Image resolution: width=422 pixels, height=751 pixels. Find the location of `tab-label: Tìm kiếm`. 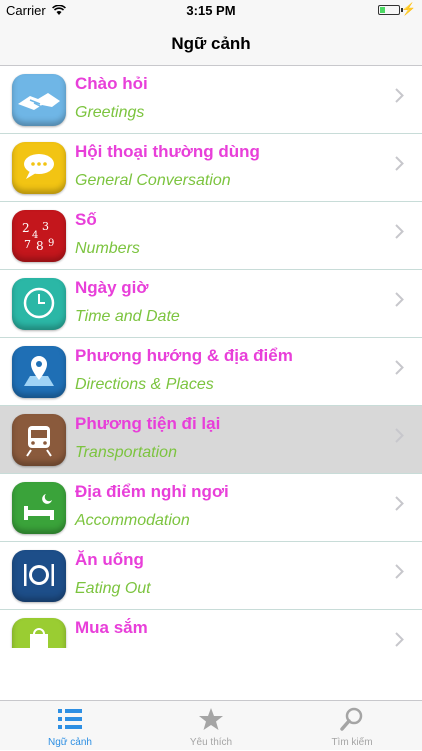

tab-label: Tìm kiếm is located at coordinates (352, 742).